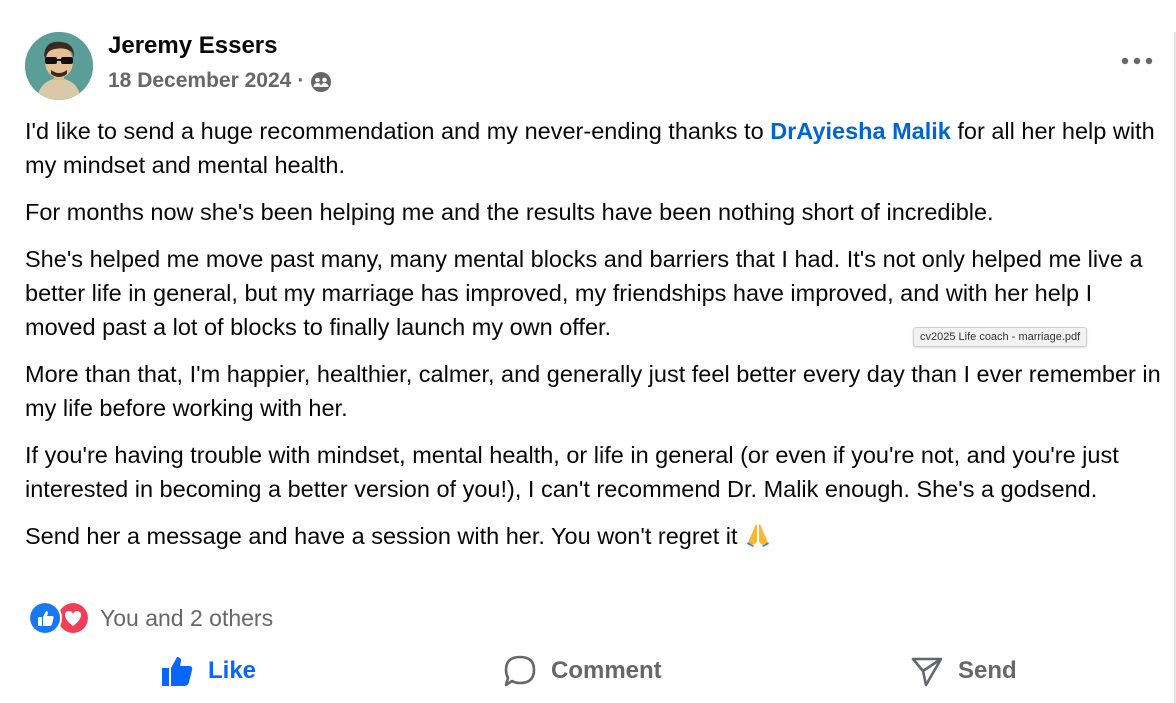  I want to click on reactions-summary: You and 2 others, so click(150, 618).